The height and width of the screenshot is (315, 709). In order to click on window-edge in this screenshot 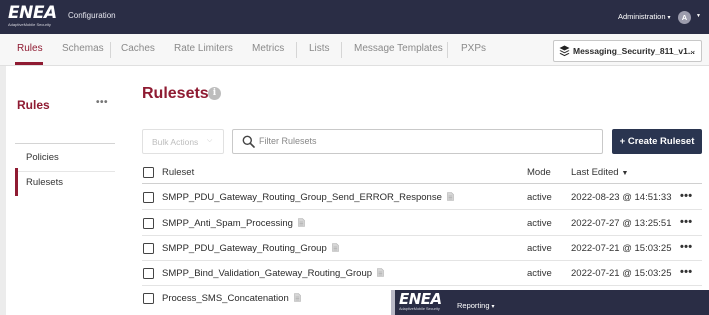, I will do `click(3, 190)`.